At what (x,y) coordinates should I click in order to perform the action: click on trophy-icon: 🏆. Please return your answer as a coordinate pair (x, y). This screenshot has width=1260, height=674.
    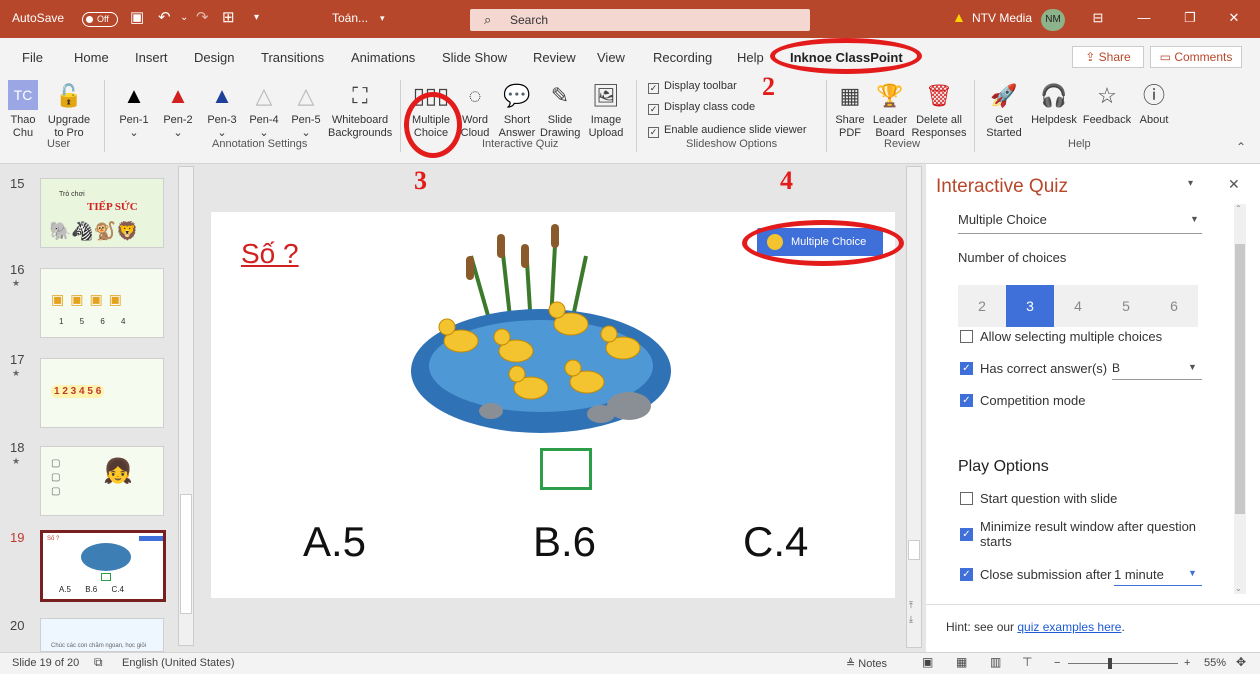
    Looking at the image, I should click on (890, 95).